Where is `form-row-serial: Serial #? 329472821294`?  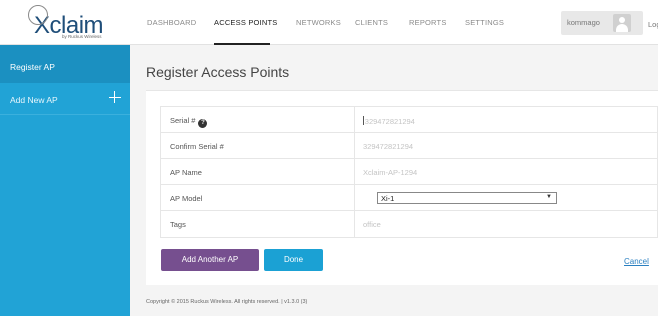 form-row-serial: Serial #? 329472821294 is located at coordinates (409, 120).